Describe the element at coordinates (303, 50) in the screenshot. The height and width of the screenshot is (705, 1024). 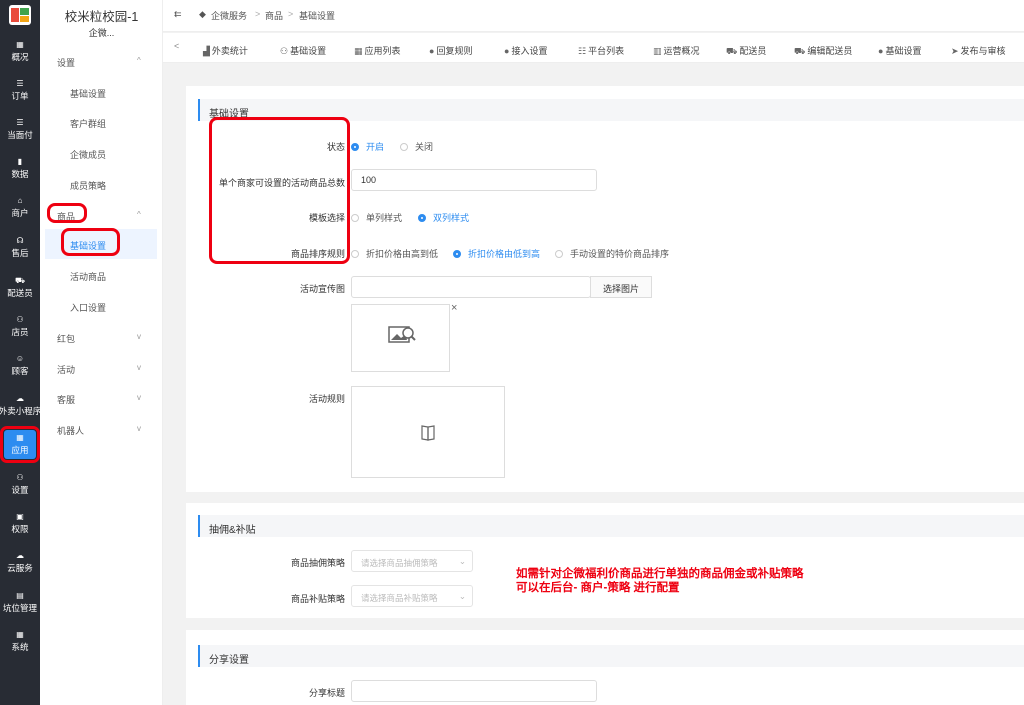
I see `tab-basic-settings: ⚇ 基础设置` at that location.